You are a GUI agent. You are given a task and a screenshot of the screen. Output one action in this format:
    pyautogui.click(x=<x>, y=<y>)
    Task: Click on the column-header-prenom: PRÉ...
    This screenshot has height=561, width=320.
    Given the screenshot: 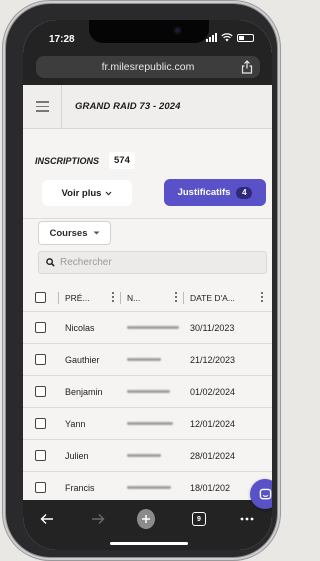 What is the action you would take?
    pyautogui.click(x=77, y=298)
    